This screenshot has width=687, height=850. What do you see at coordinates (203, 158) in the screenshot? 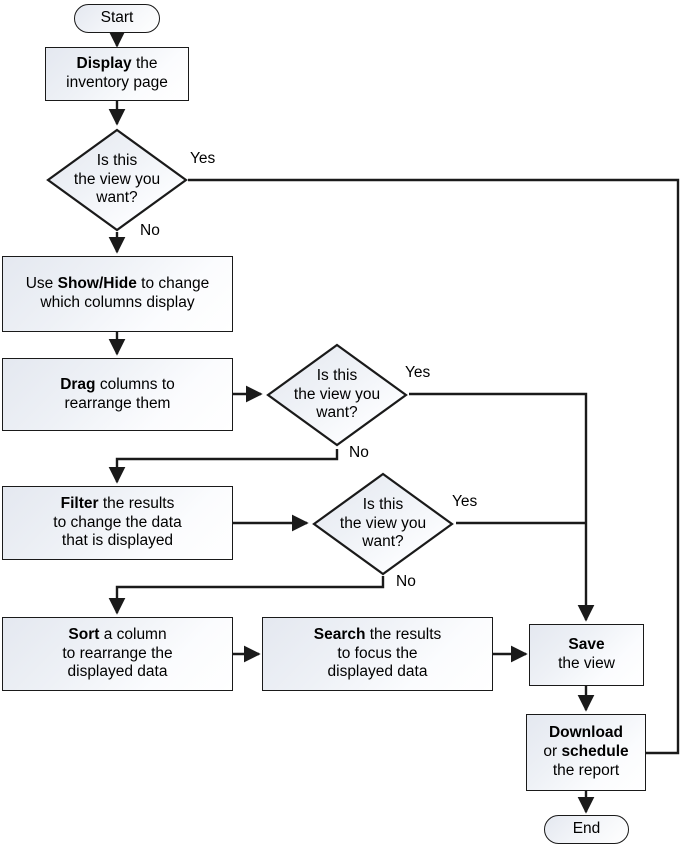
I see `edge-label-yes-1: Yes` at bounding box center [203, 158].